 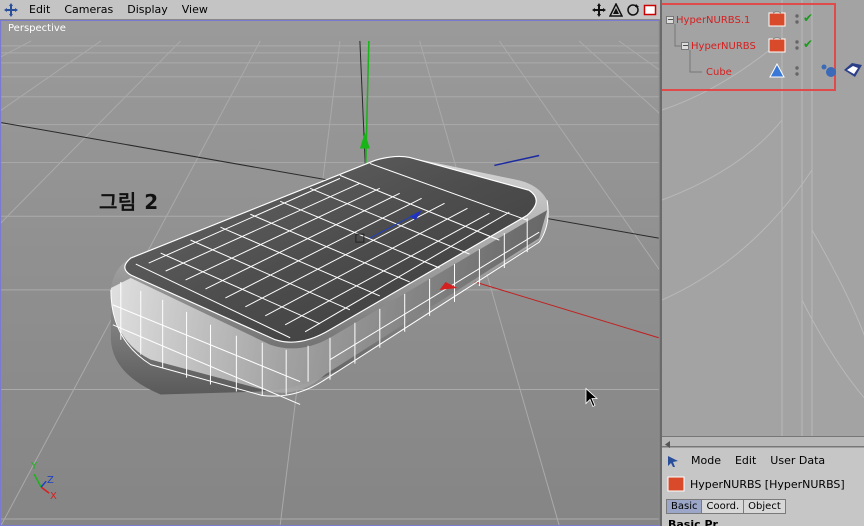 I want to click on horizontal-scrollbar, so click(x=763, y=442).